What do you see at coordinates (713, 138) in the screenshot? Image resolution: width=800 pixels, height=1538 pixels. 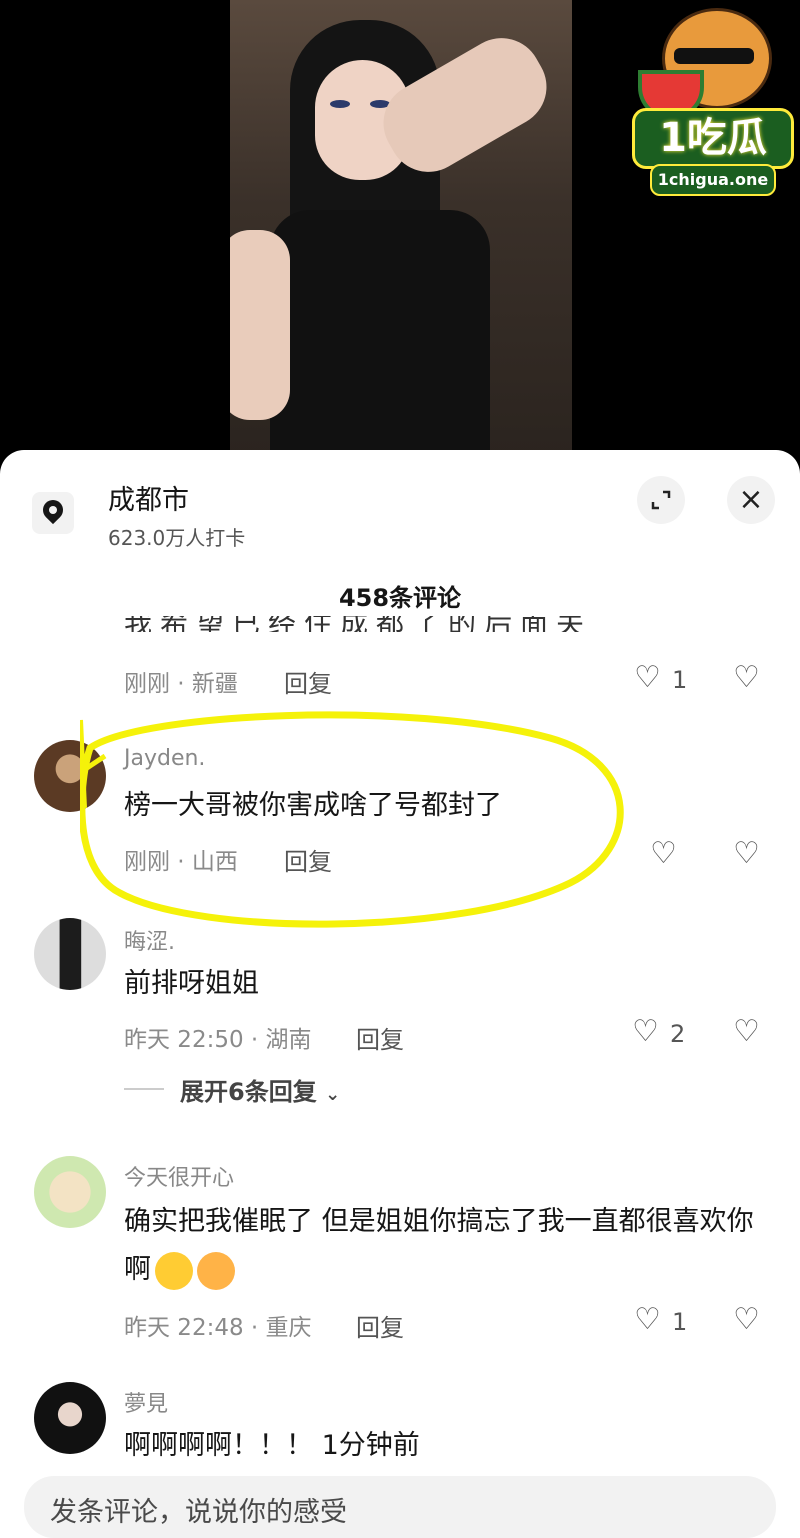 I see `watermark-brand: 1吃瓜` at bounding box center [713, 138].